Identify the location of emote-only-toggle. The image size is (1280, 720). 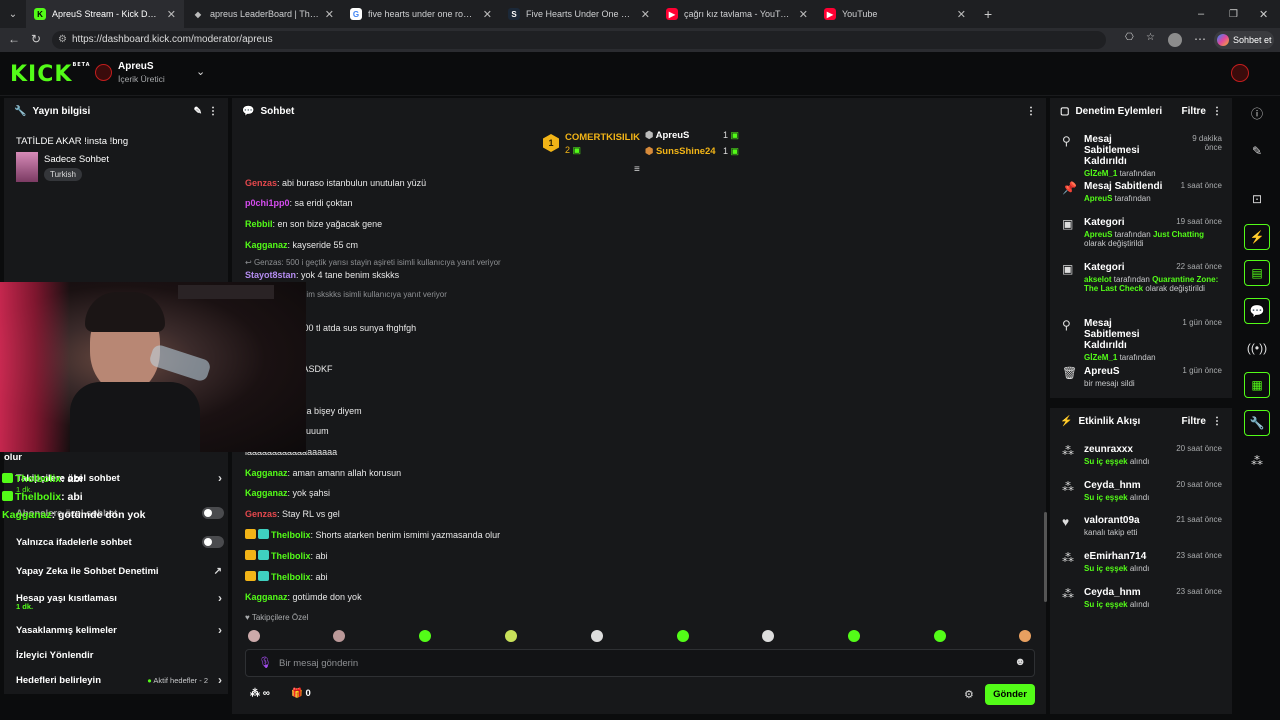
(213, 542).